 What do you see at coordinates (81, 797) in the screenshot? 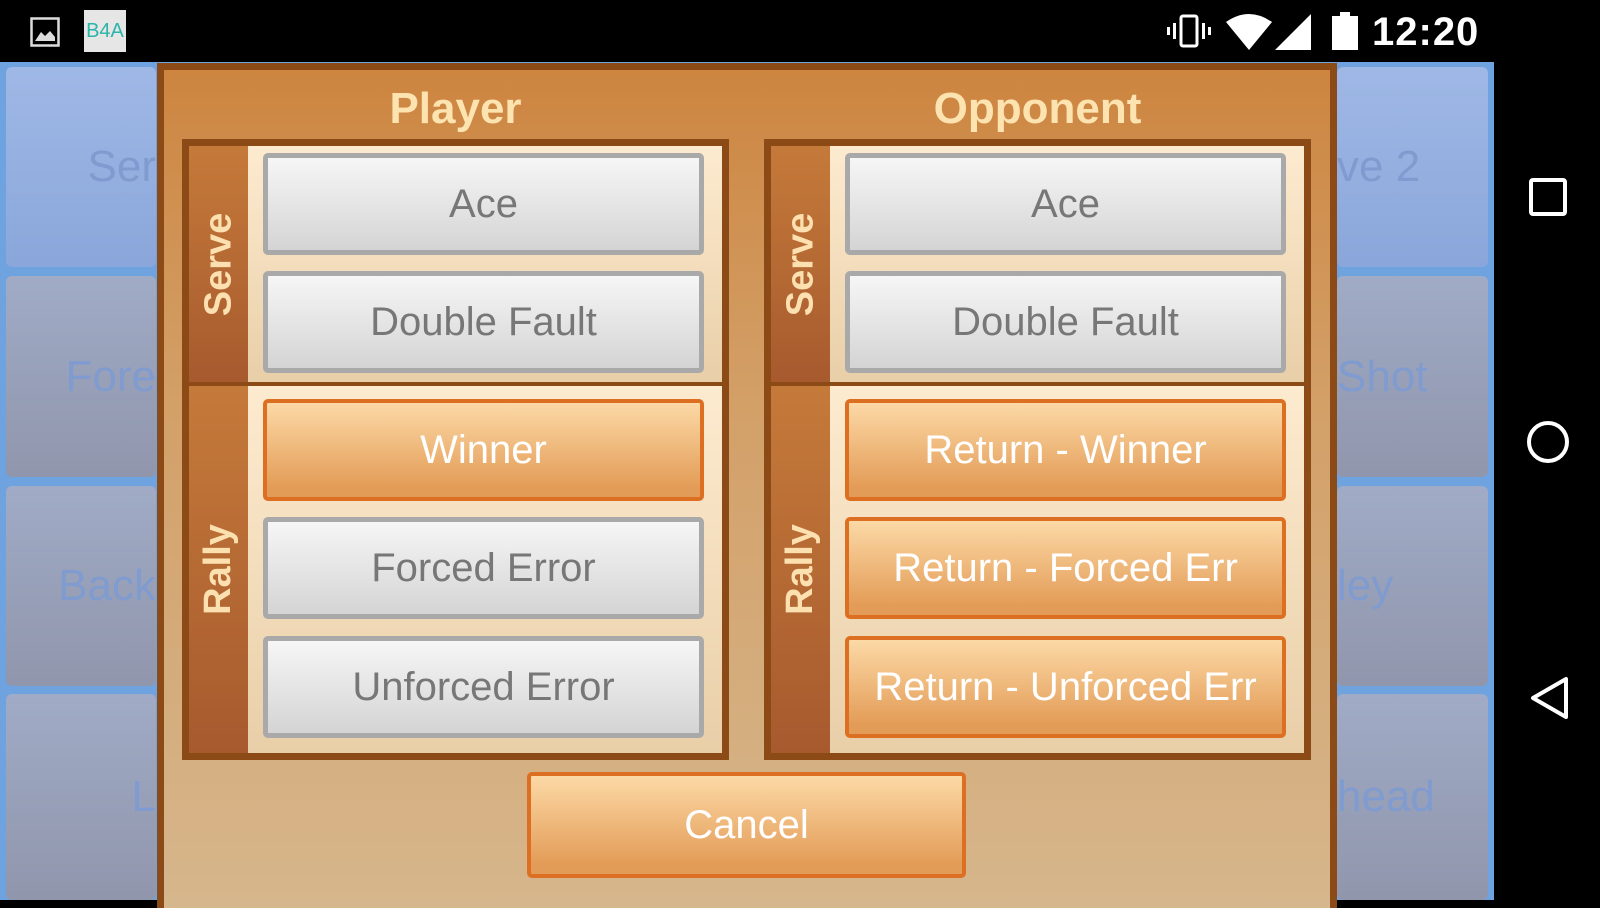
I see `bg-tile: L` at bounding box center [81, 797].